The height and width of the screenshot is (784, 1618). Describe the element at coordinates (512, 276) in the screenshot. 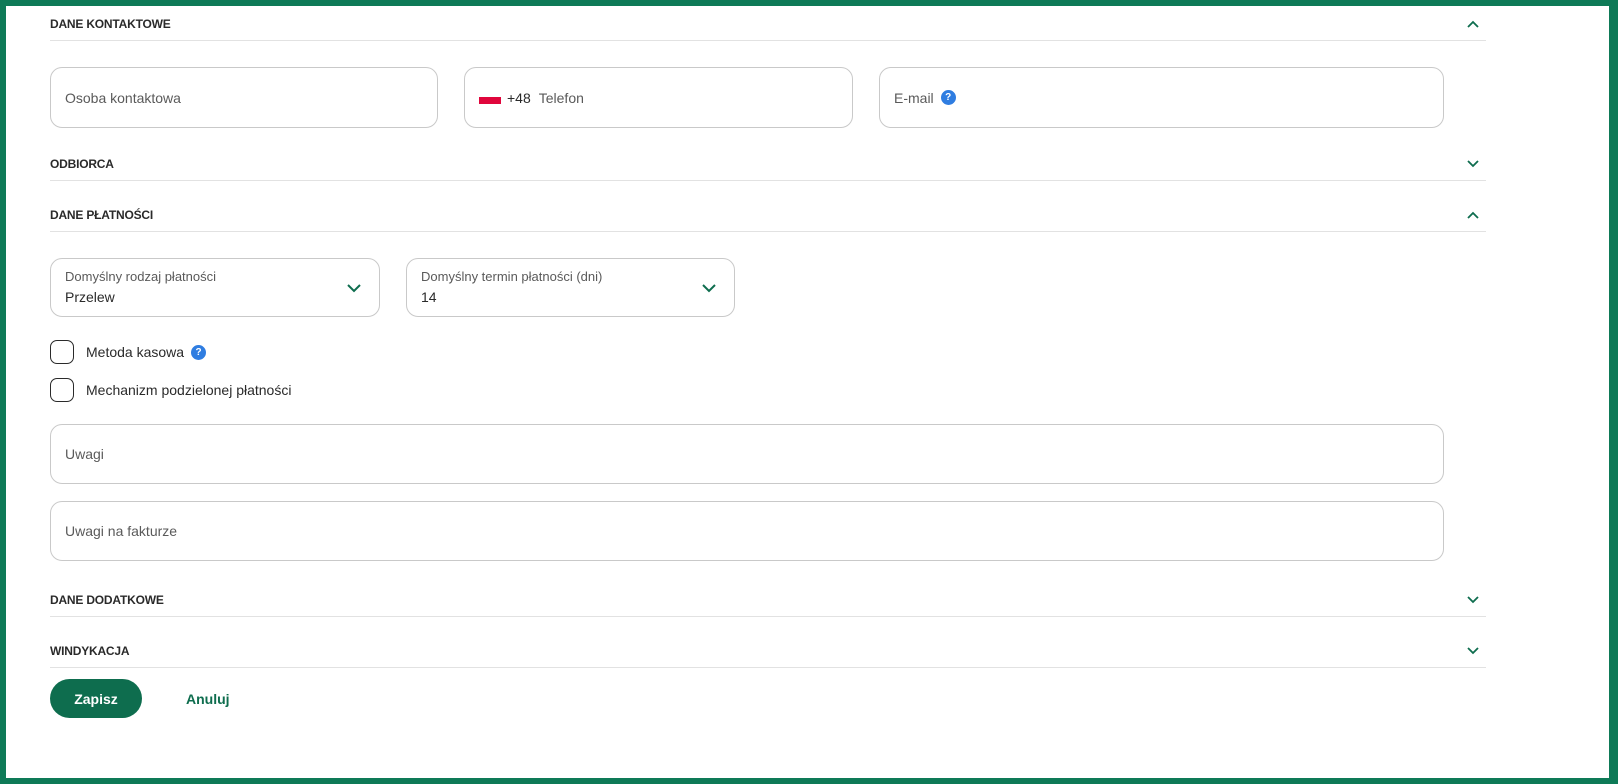

I see `payment-term-label: Domyślny termin płatności (dni)` at that location.